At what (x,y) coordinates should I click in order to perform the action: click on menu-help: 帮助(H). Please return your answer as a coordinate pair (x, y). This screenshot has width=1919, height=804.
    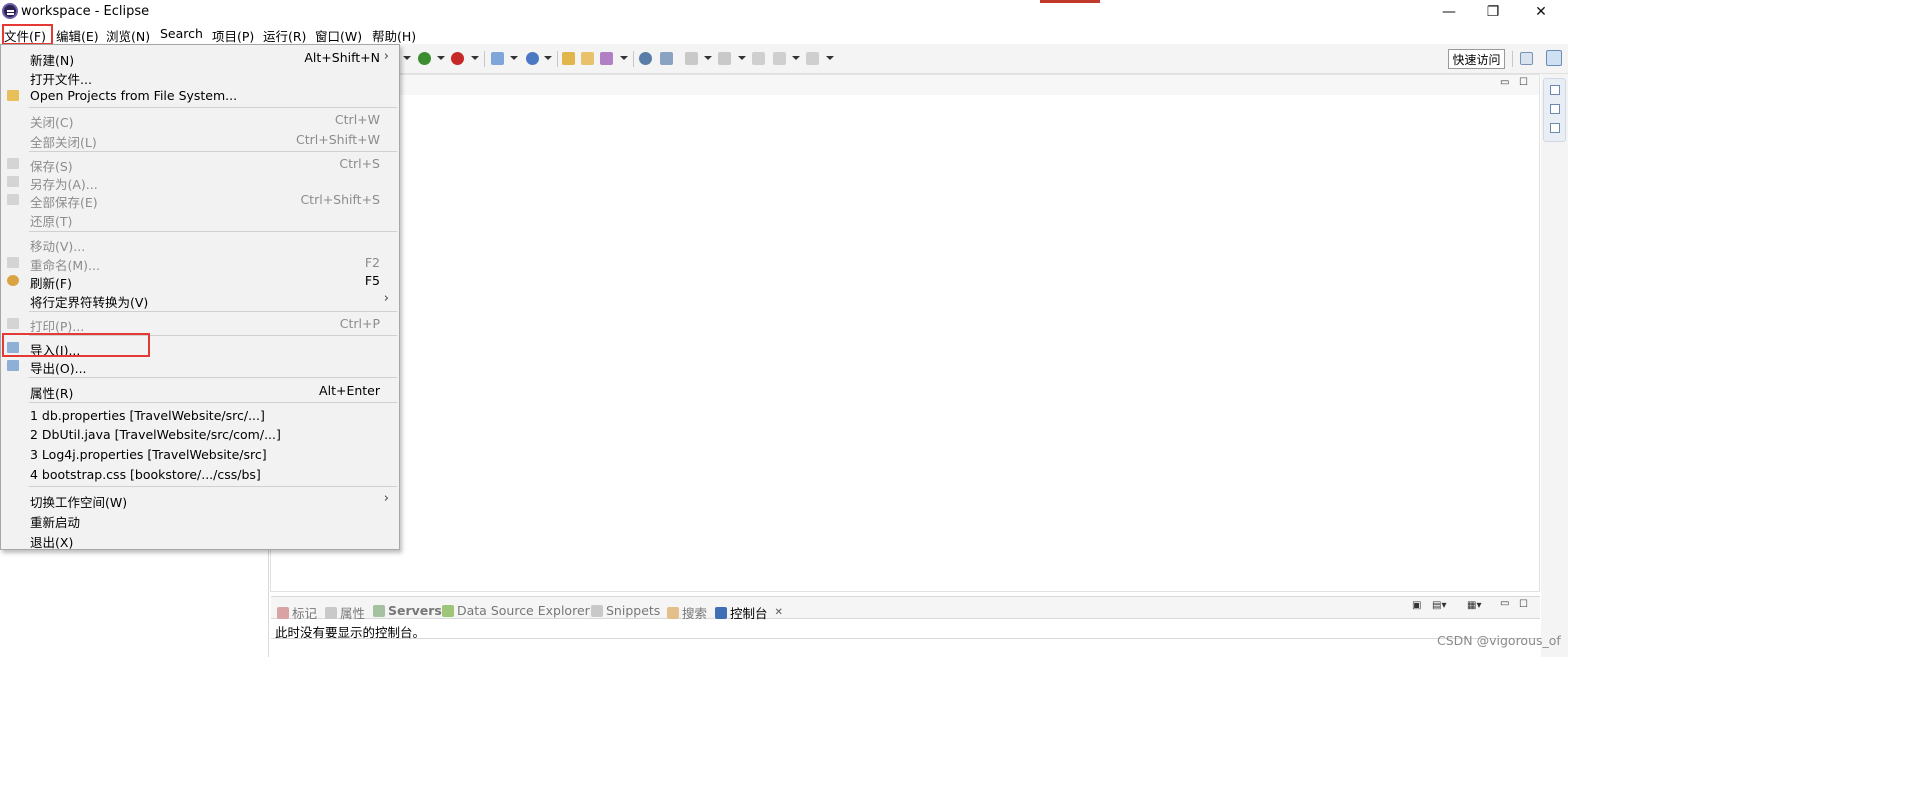
    Looking at the image, I should click on (394, 35).